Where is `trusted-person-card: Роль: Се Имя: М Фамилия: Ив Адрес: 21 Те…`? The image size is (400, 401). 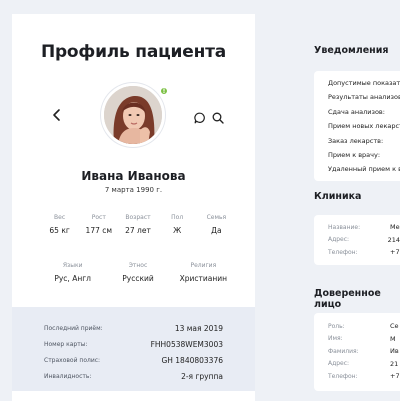
trusted-person-card: Роль: Се Имя: М Фамилия: Ив Адрес: 21 Те… is located at coordinates (357, 352).